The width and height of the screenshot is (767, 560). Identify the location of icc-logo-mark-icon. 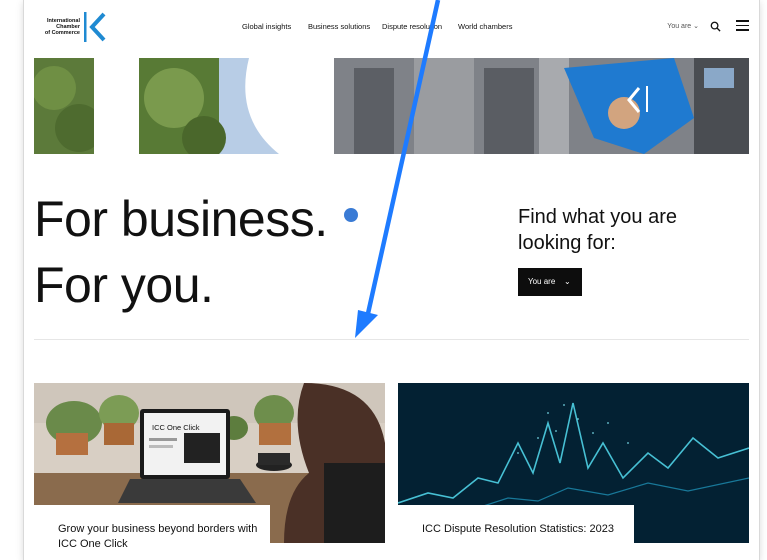
(95, 27).